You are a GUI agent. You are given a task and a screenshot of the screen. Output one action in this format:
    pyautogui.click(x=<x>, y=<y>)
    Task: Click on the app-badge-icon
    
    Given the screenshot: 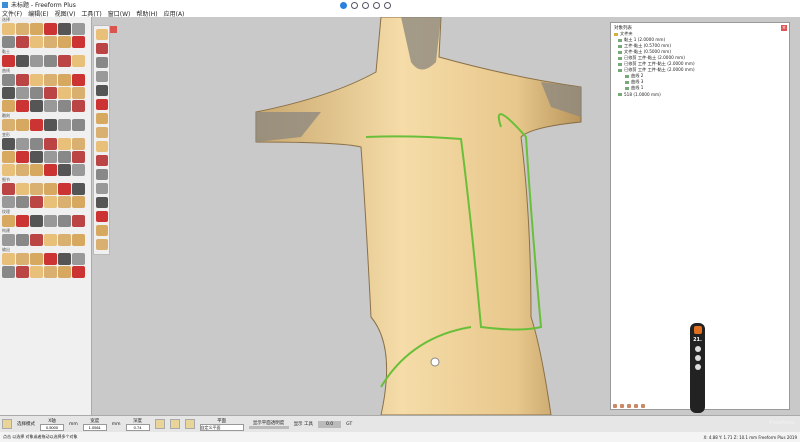 What is the action you would take?
    pyautogui.click(x=697, y=330)
    